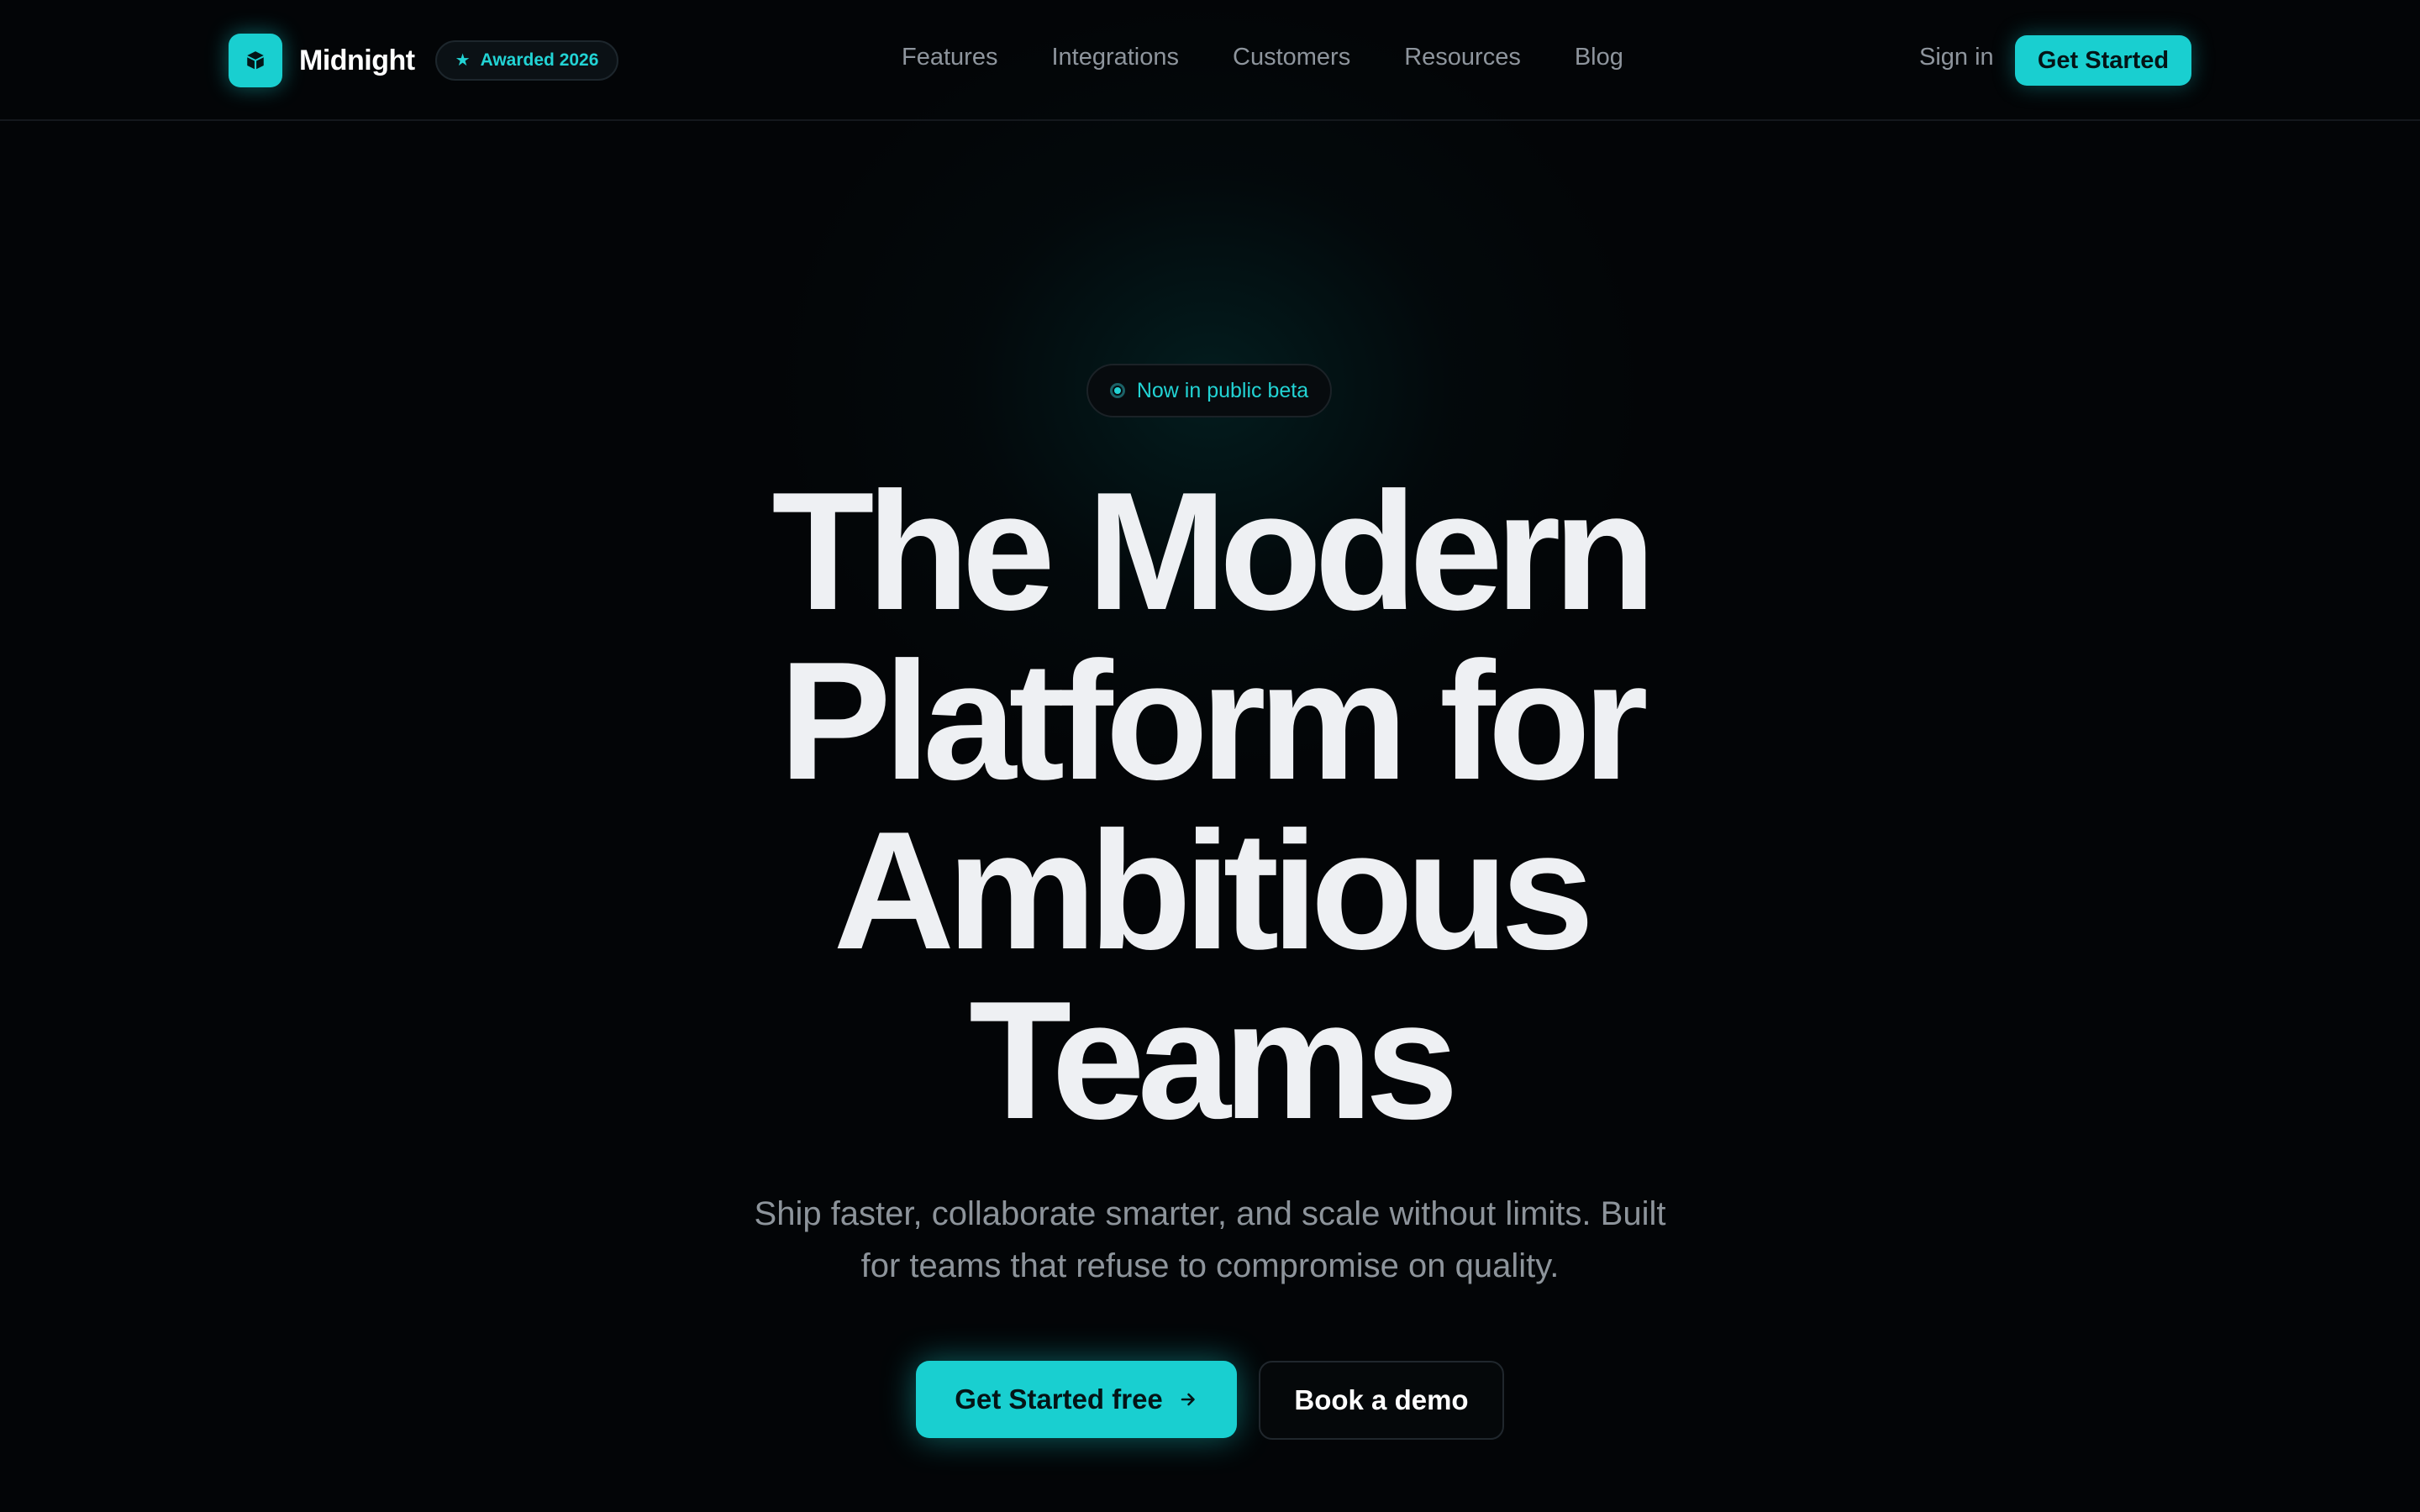  What do you see at coordinates (1213, 551) in the screenshot?
I see `headline-line: The Modern` at bounding box center [1213, 551].